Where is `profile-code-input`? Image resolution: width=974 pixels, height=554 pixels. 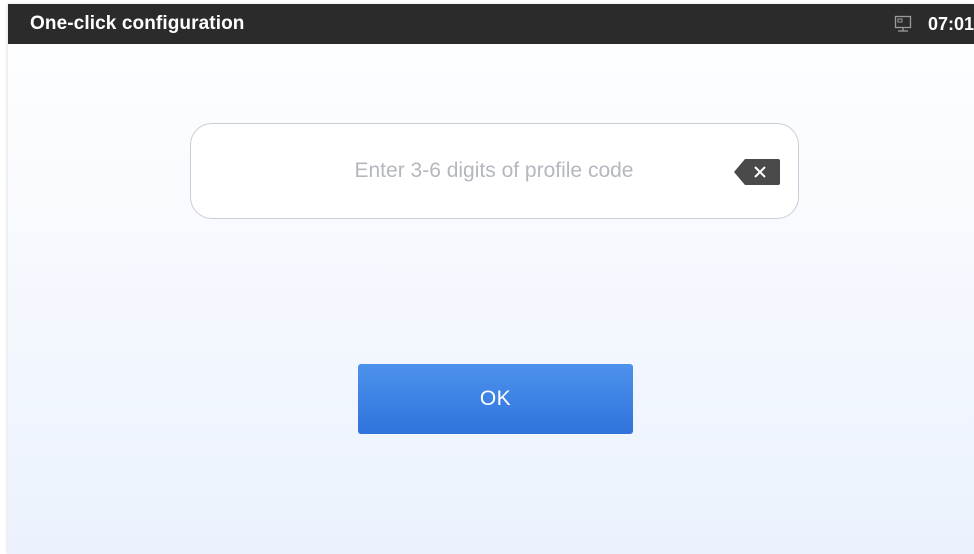
profile-code-input is located at coordinates (494, 170).